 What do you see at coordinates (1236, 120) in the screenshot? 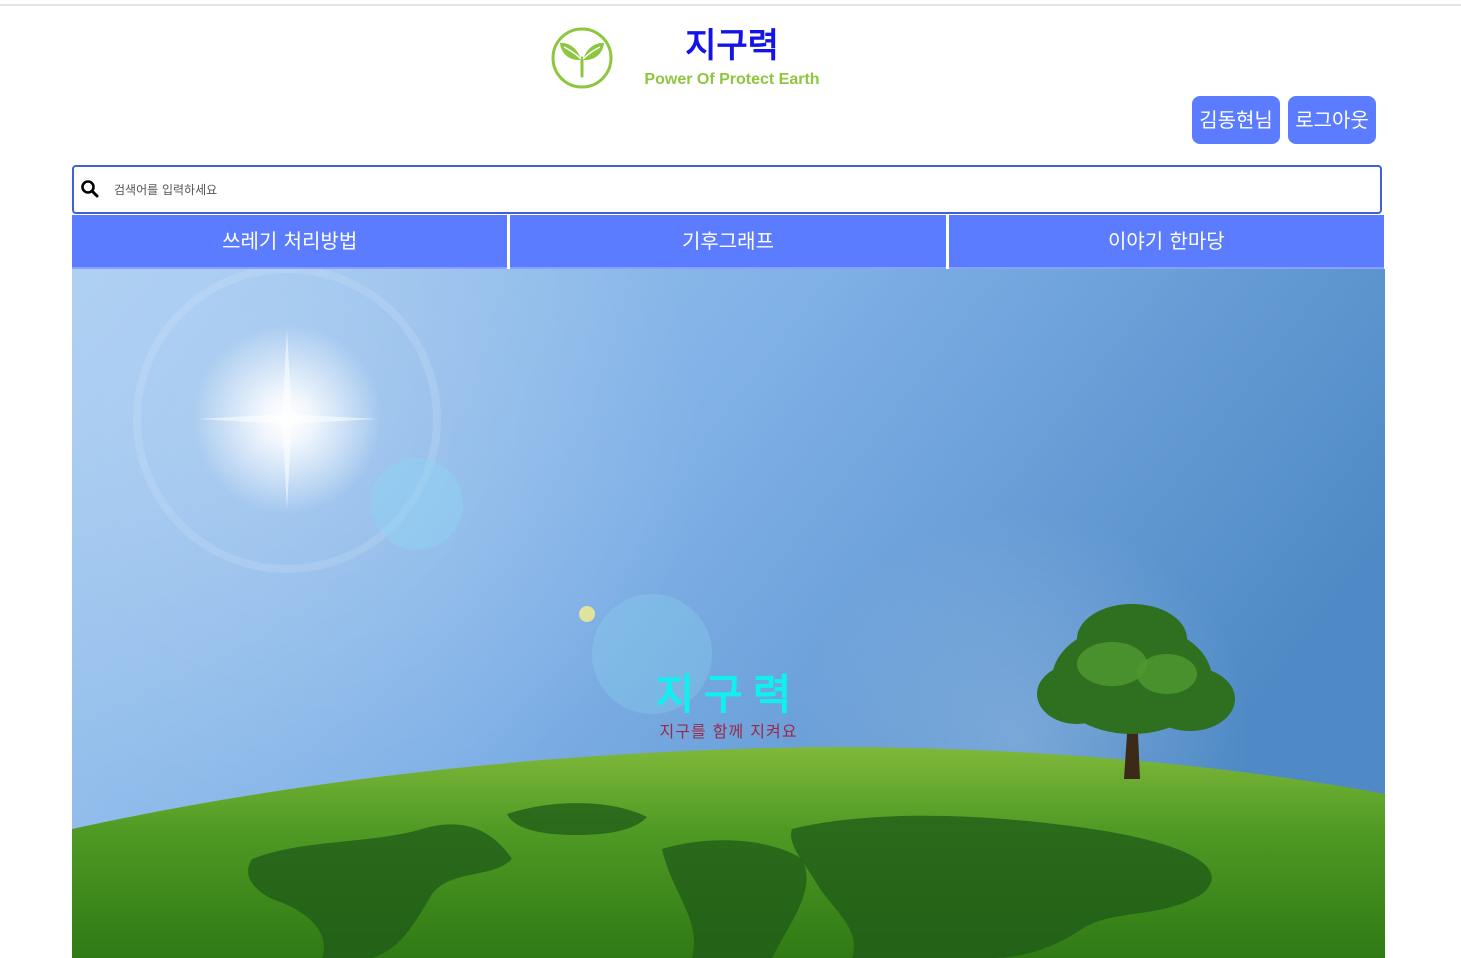
I see `user-name-button: 김동현님` at bounding box center [1236, 120].